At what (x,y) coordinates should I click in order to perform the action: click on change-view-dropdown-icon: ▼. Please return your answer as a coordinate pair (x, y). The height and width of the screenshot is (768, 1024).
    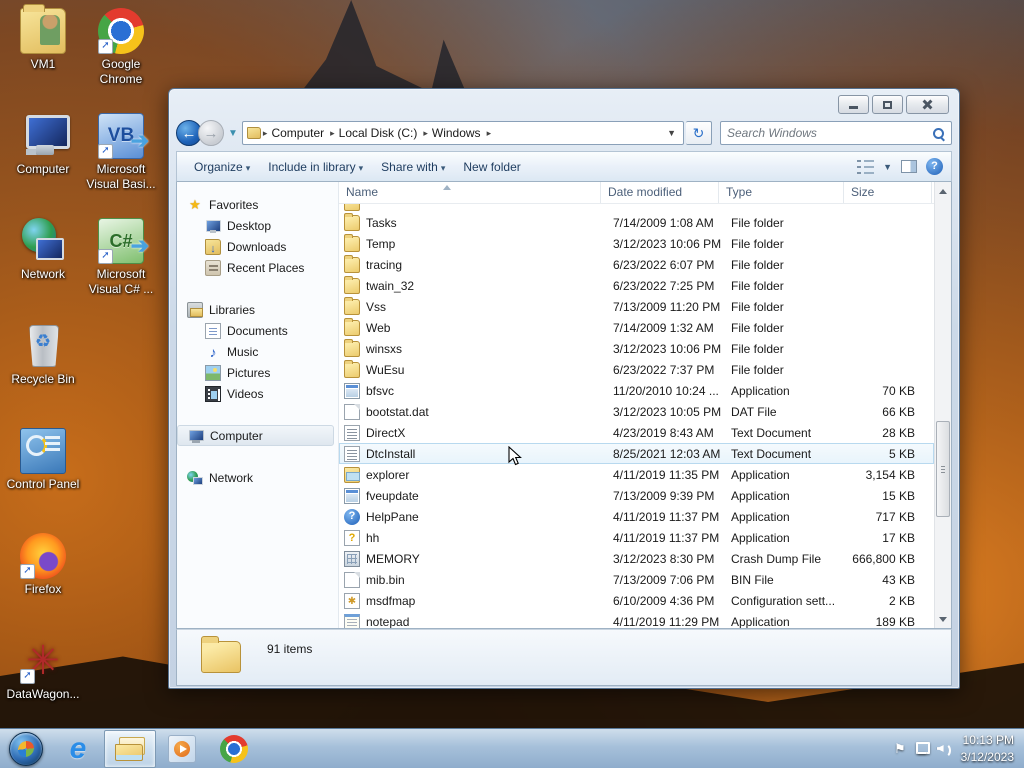
    Looking at the image, I should click on (887, 167).